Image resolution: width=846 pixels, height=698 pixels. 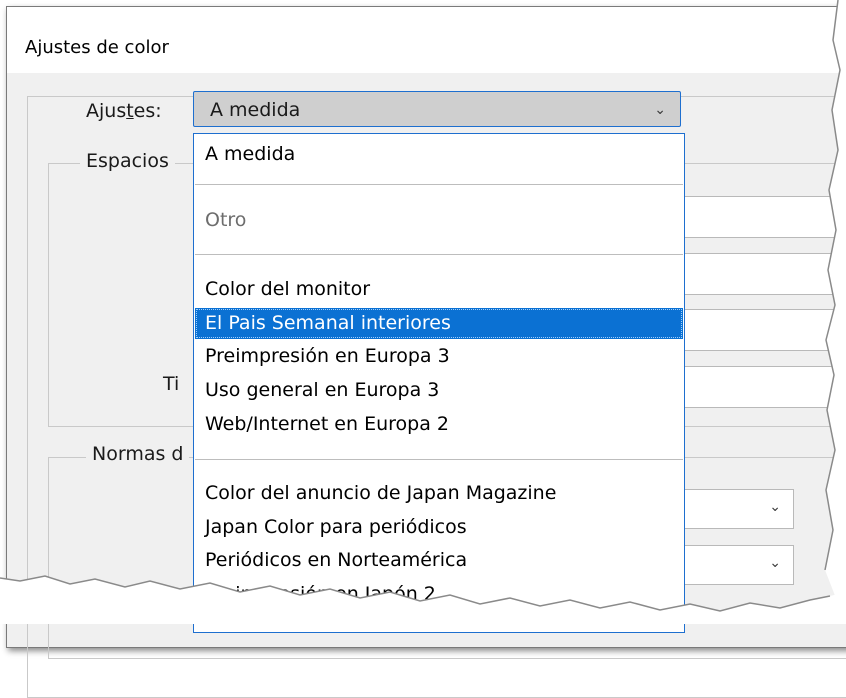 I want to click on gray-space-field, so click(x=763, y=330).